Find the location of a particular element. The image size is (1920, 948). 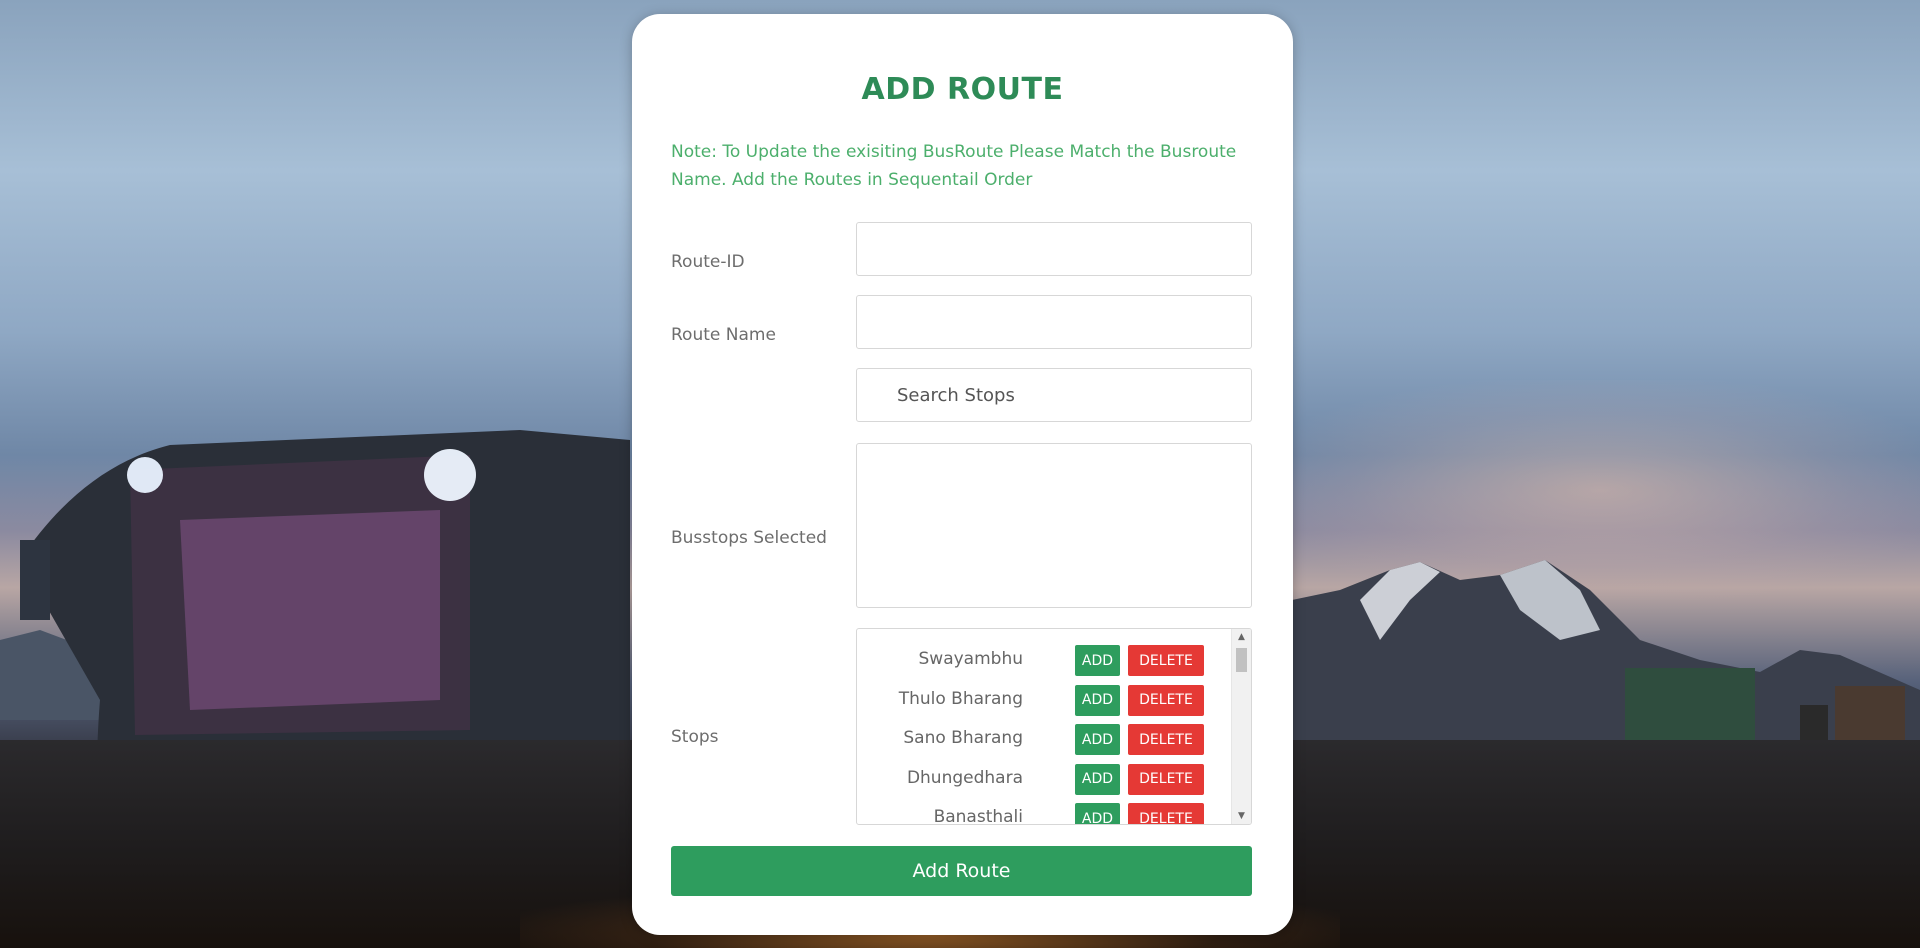

stop-name: Thulo Bharang is located at coordinates (960, 698).